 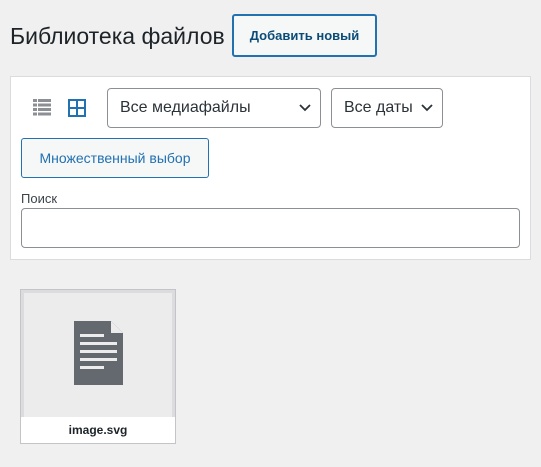 What do you see at coordinates (115, 158) in the screenshot?
I see `bulk-select-button: Множественный выбор` at bounding box center [115, 158].